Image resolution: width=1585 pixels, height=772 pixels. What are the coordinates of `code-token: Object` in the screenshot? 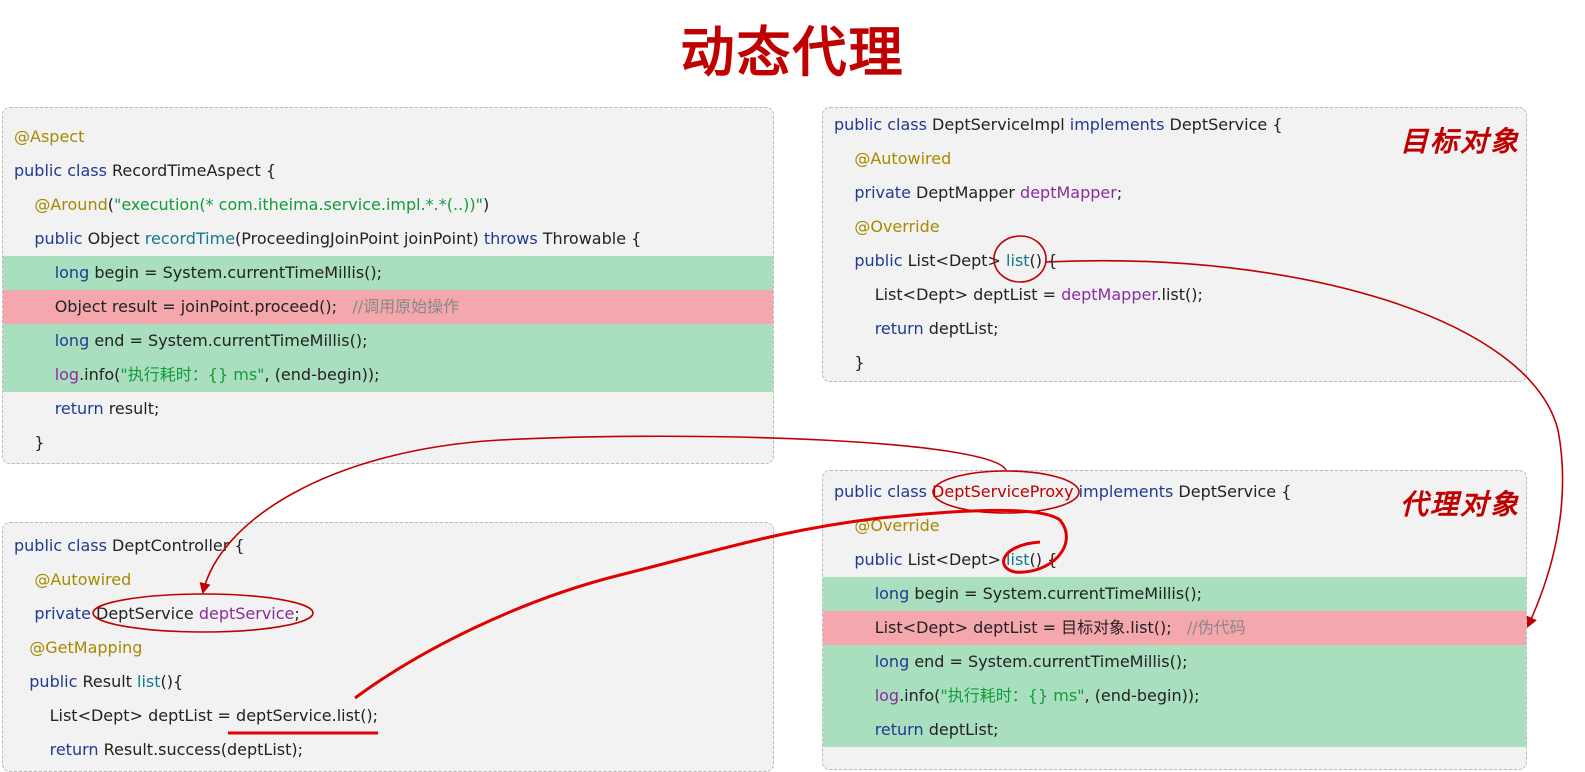 It's located at (116, 238).